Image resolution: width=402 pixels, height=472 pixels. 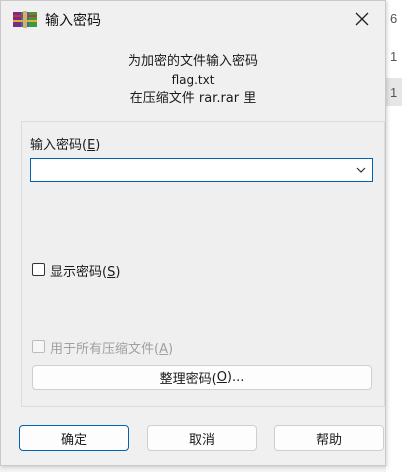 What do you see at coordinates (394, 18) in the screenshot?
I see `background-text: 6` at bounding box center [394, 18].